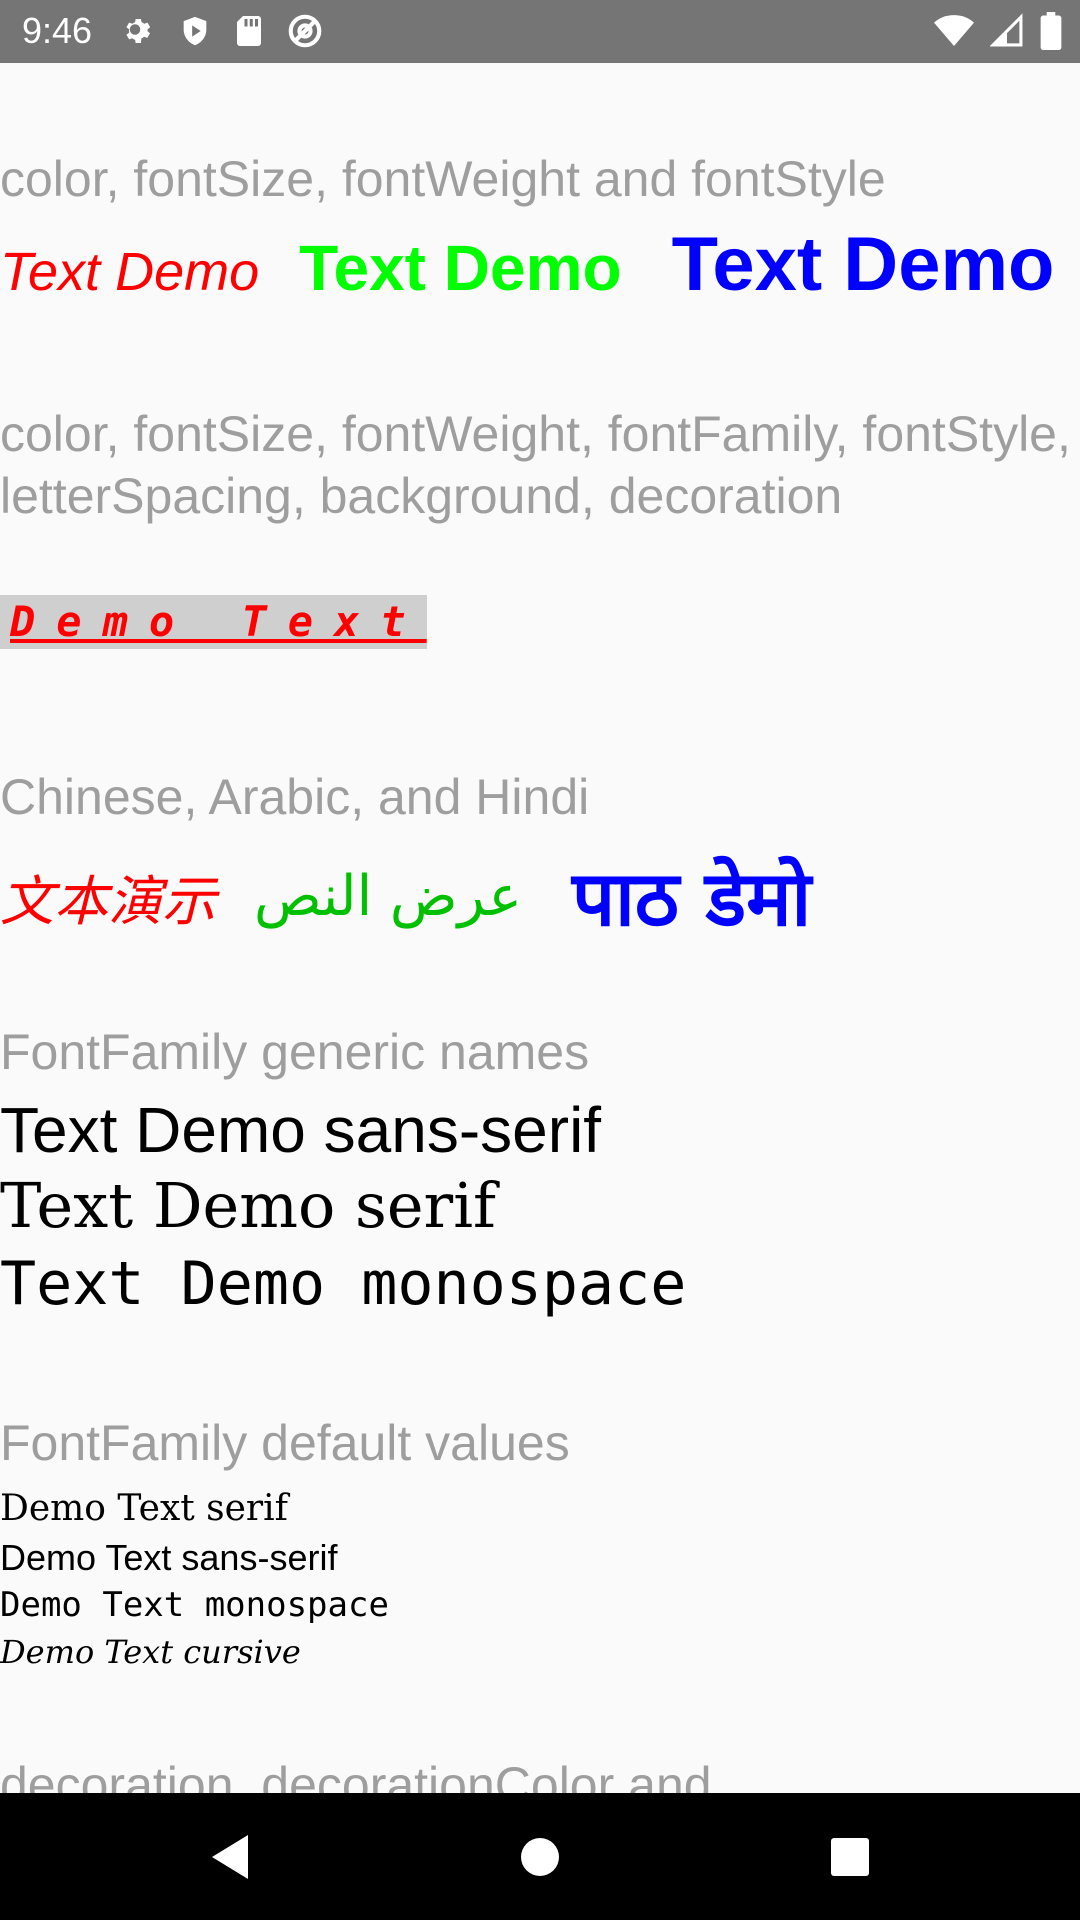  What do you see at coordinates (954, 31) in the screenshot?
I see `wifi-icon` at bounding box center [954, 31].